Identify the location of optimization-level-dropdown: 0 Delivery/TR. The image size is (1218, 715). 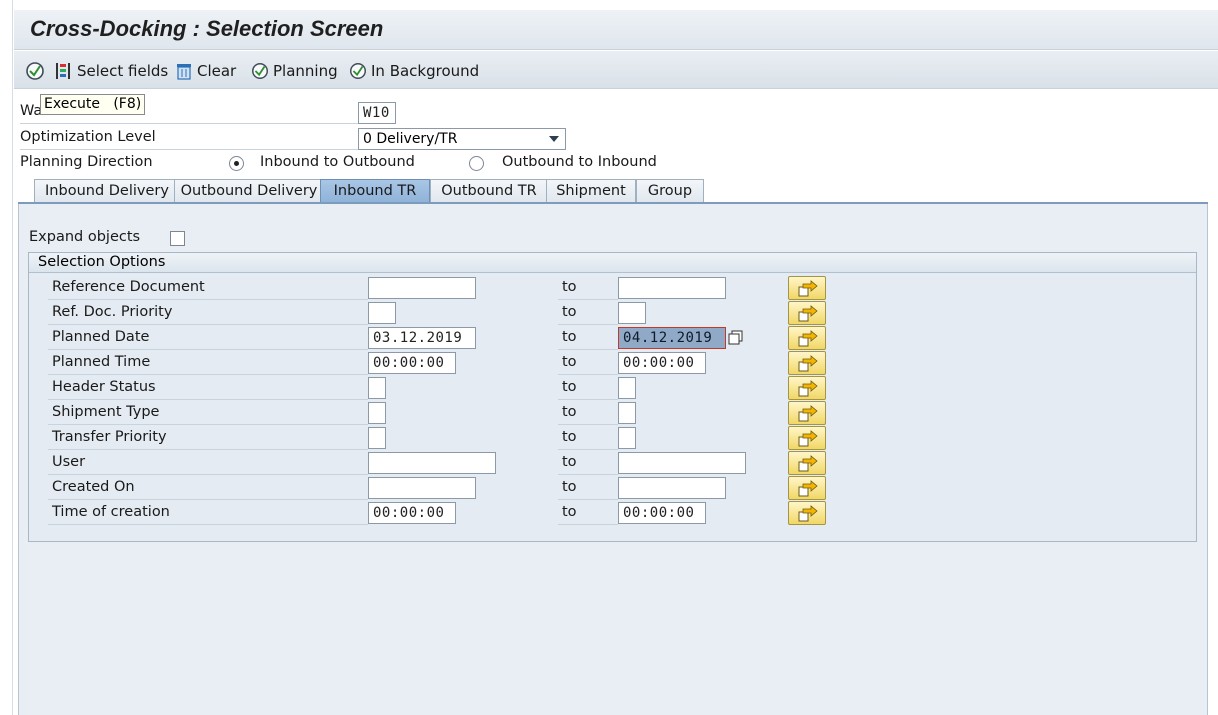
(462, 139).